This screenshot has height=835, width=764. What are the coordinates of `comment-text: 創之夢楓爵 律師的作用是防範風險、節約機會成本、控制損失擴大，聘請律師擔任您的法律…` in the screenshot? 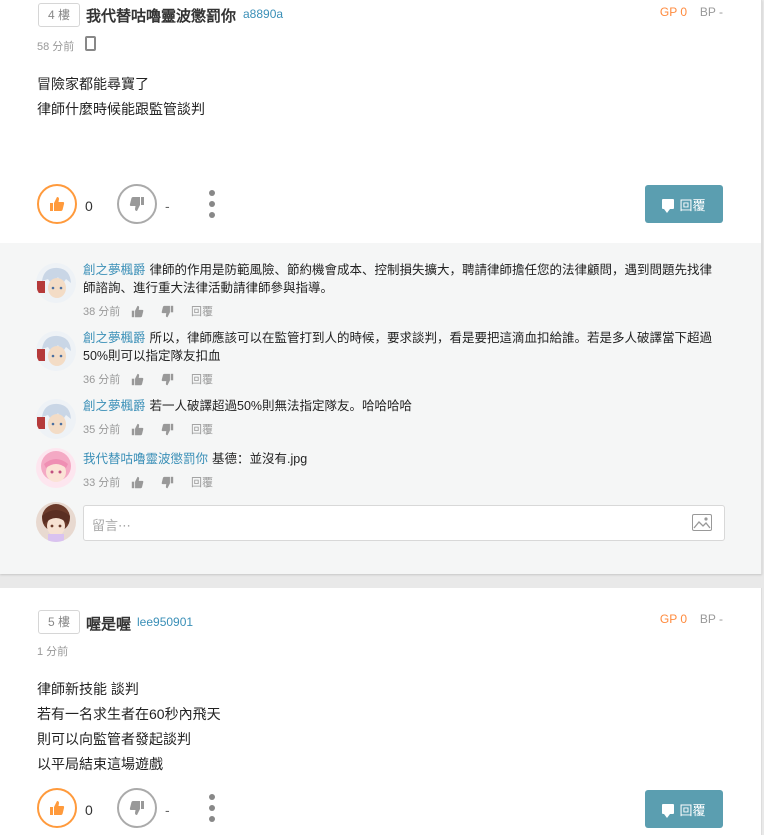 It's located at (398, 279).